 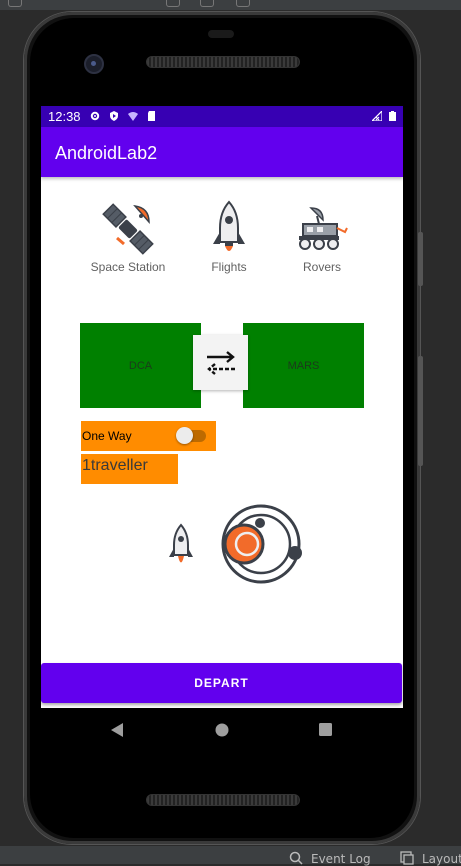 What do you see at coordinates (323, 228) in the screenshot?
I see `rover-icon` at bounding box center [323, 228].